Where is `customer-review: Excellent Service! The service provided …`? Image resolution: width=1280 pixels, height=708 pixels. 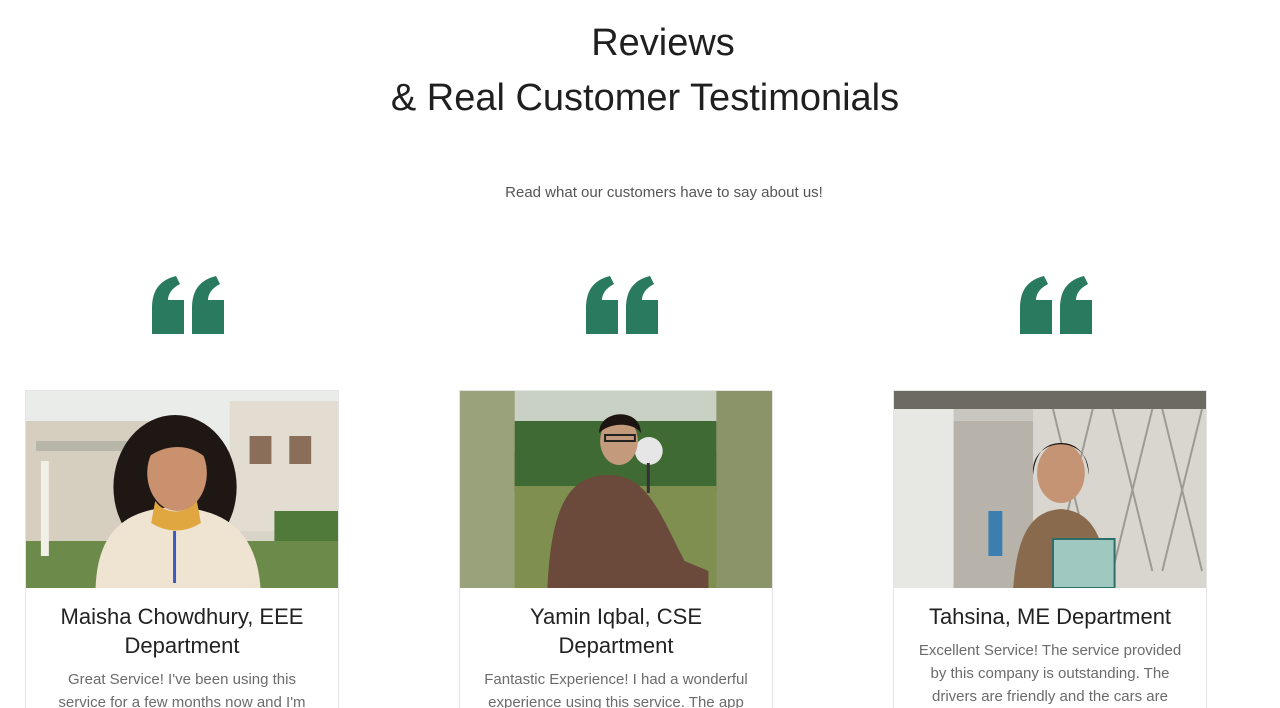
customer-review: Excellent Service! The service provided … is located at coordinates (1050, 673).